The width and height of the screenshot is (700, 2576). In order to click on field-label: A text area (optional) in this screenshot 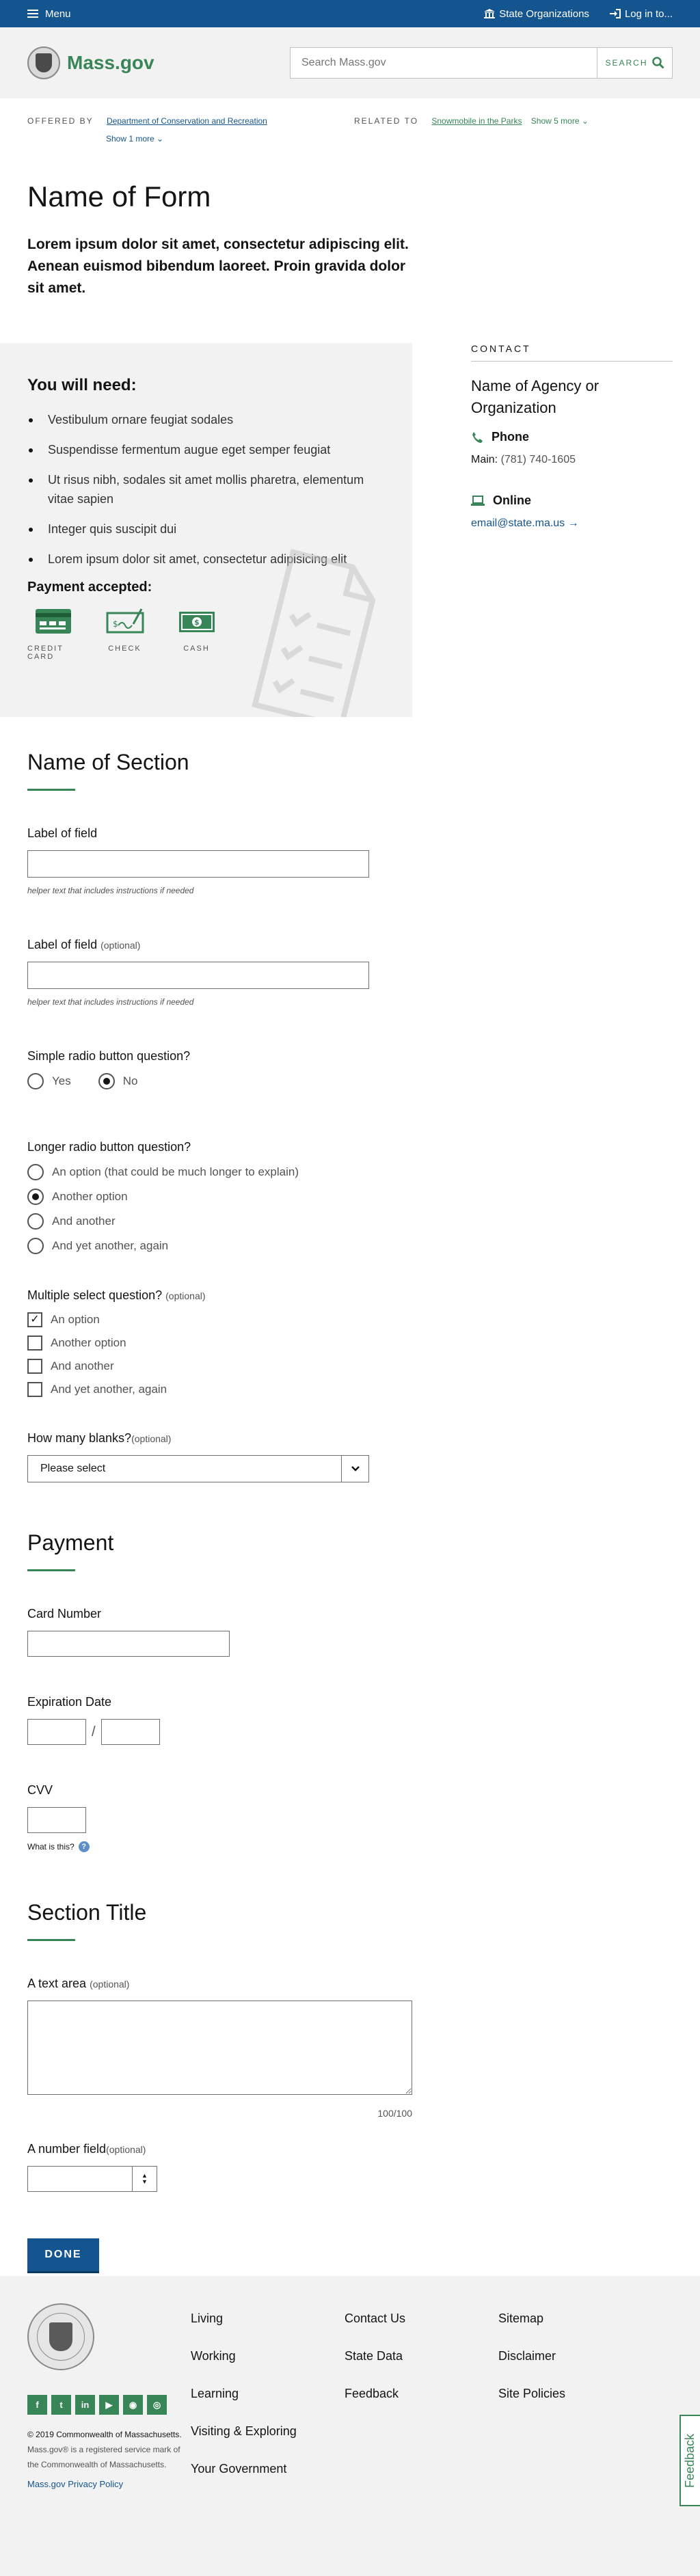, I will do `click(350, 1984)`.